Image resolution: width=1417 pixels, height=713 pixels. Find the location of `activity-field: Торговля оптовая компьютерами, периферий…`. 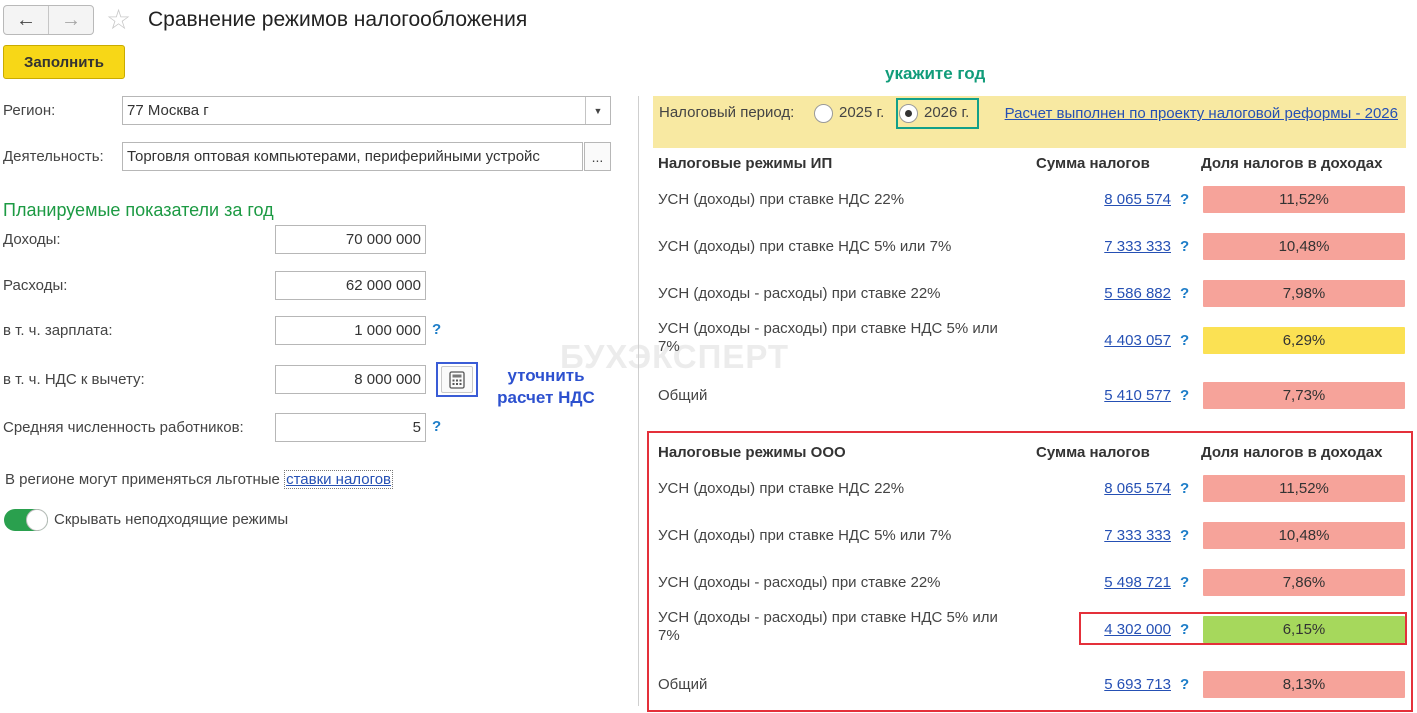

activity-field: Торговля оптовая компьютерами, периферий… is located at coordinates (352, 156).